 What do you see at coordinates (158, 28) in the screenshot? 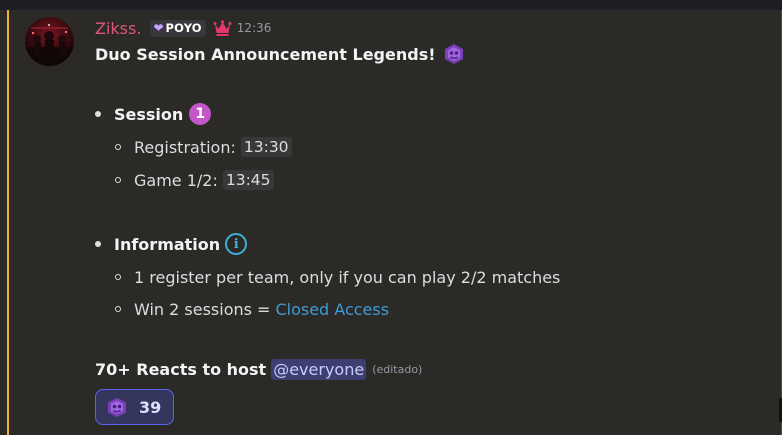
I see `heart-icon: ❤` at bounding box center [158, 28].